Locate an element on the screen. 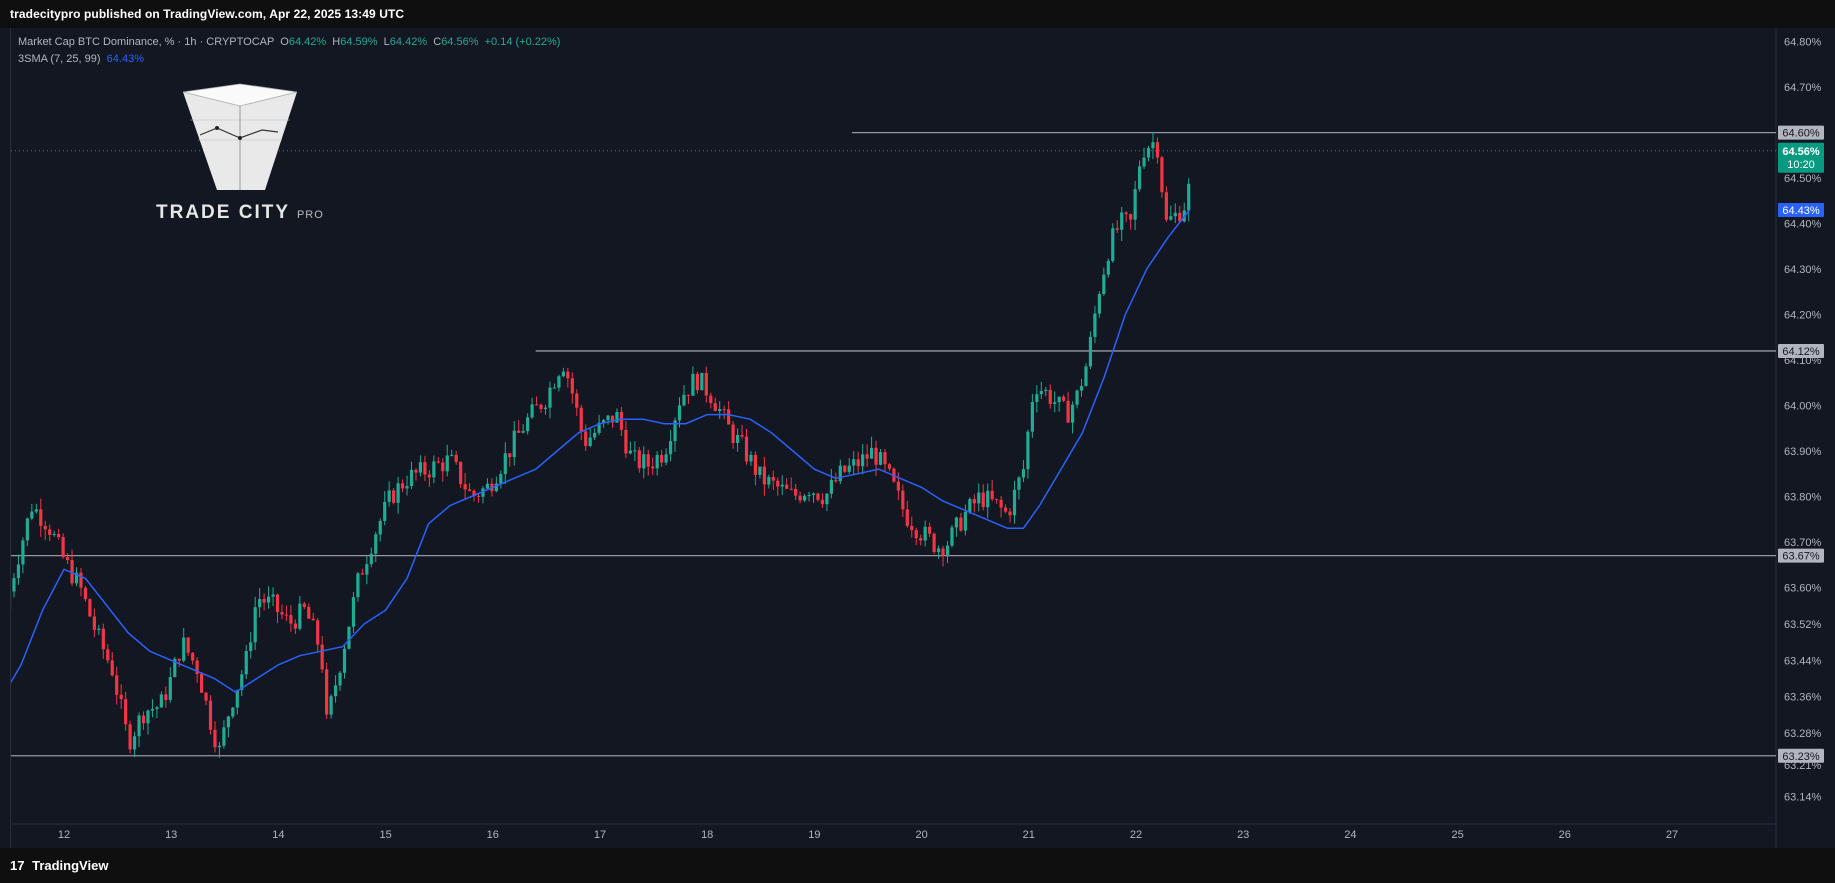 The width and height of the screenshot is (1835, 883). legend-low: 64.42% is located at coordinates (408, 42).